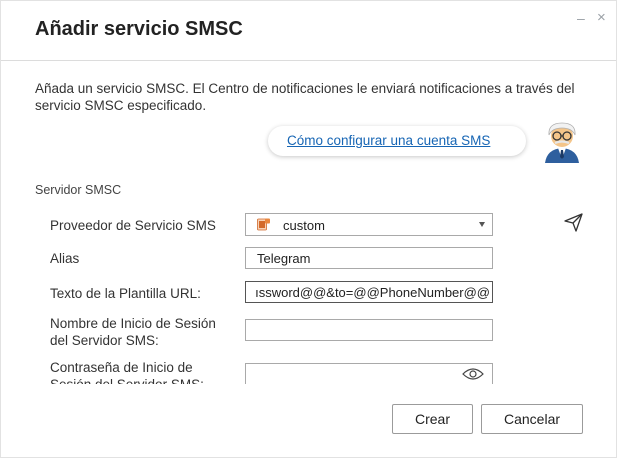 The height and width of the screenshot is (458, 617). I want to click on password-input, so click(369, 373).